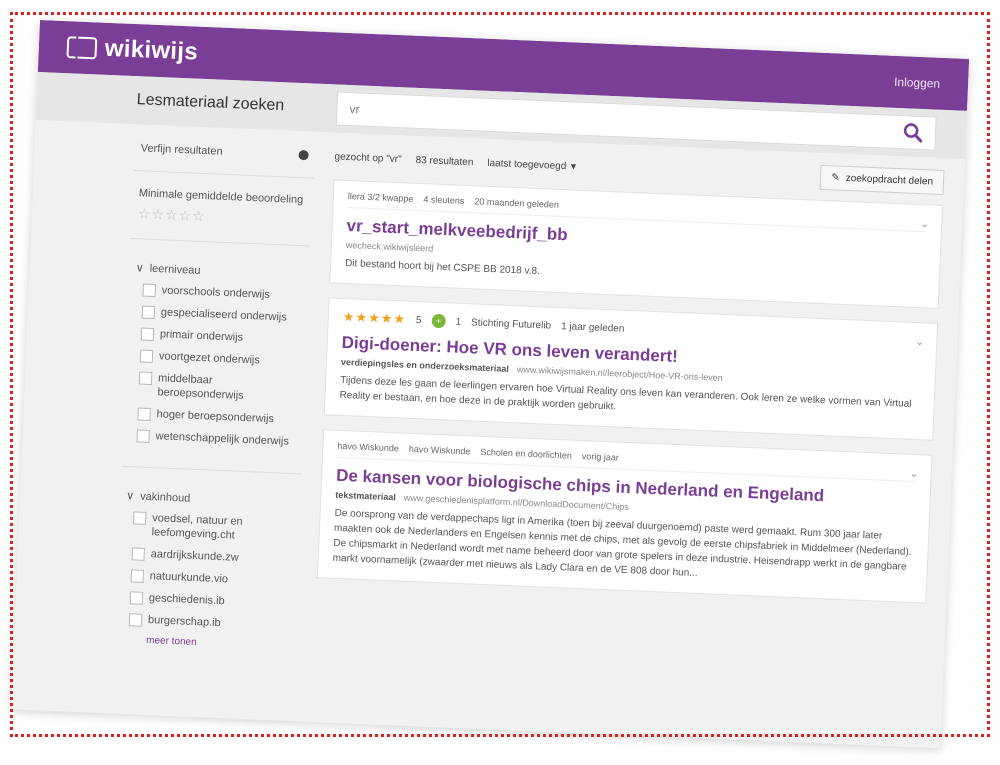  What do you see at coordinates (354, 109) in the screenshot?
I see `search-query: vr` at bounding box center [354, 109].